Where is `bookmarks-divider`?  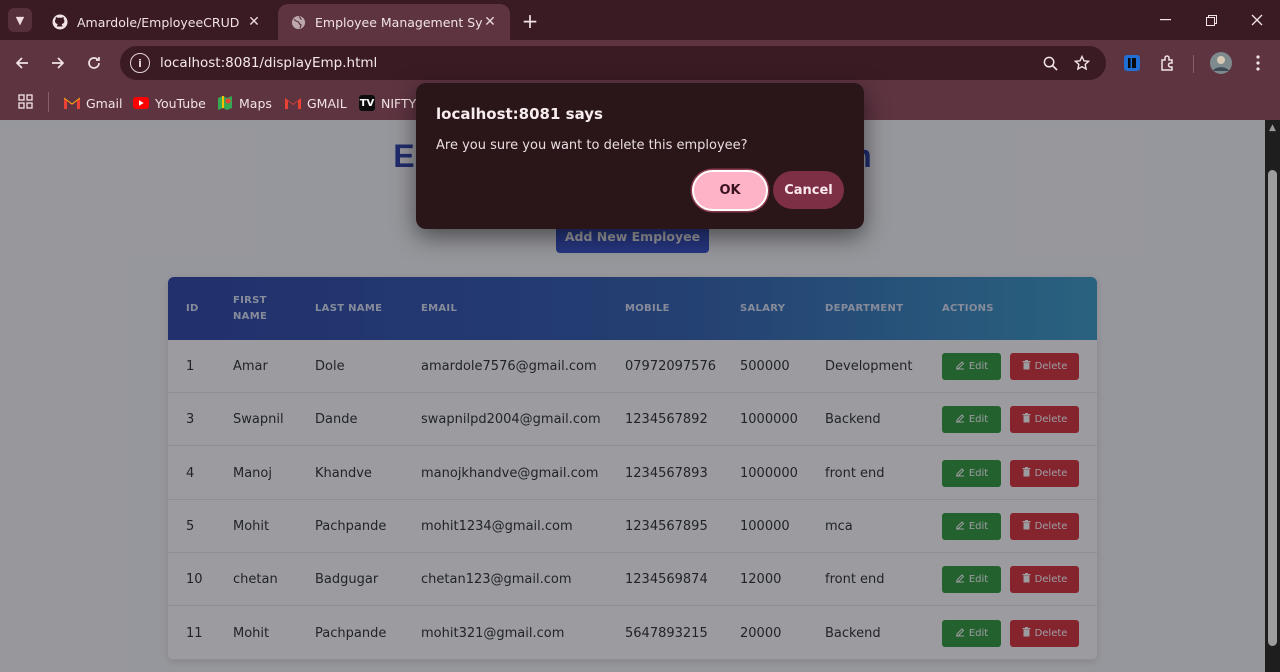
bookmarks-divider is located at coordinates (48, 102).